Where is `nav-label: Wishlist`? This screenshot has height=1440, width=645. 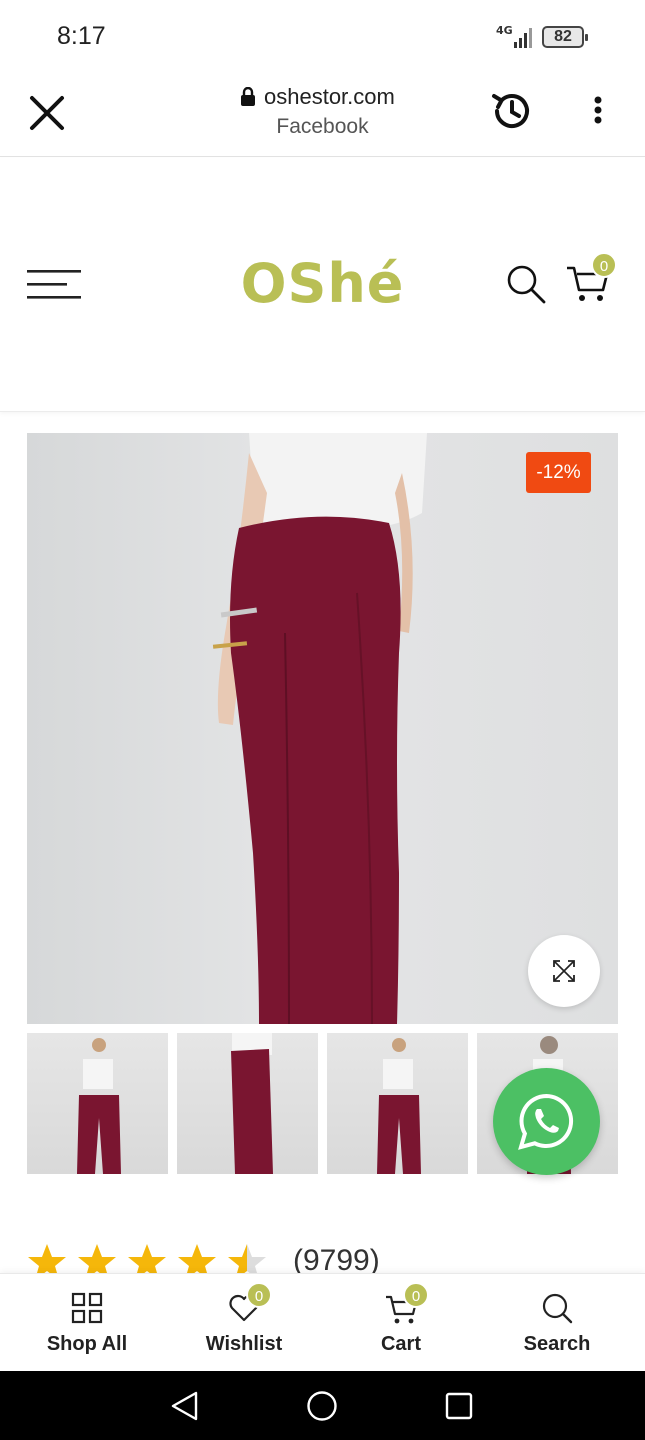 nav-label: Wishlist is located at coordinates (244, 1344).